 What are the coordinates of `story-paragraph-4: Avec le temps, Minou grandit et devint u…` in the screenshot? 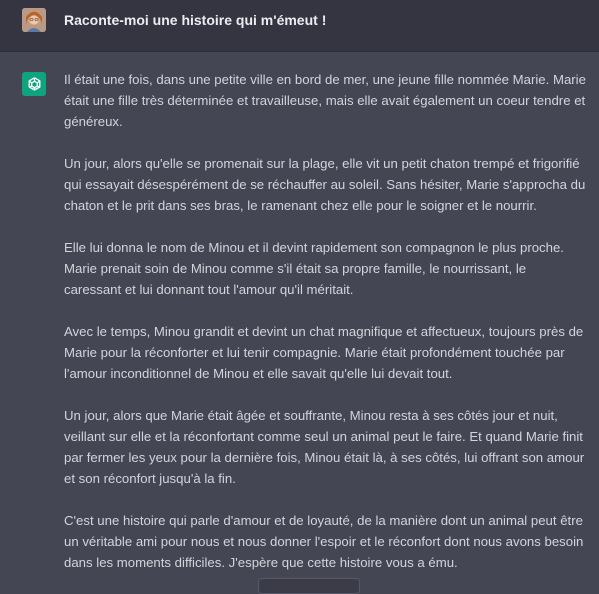 It's located at (324, 352).